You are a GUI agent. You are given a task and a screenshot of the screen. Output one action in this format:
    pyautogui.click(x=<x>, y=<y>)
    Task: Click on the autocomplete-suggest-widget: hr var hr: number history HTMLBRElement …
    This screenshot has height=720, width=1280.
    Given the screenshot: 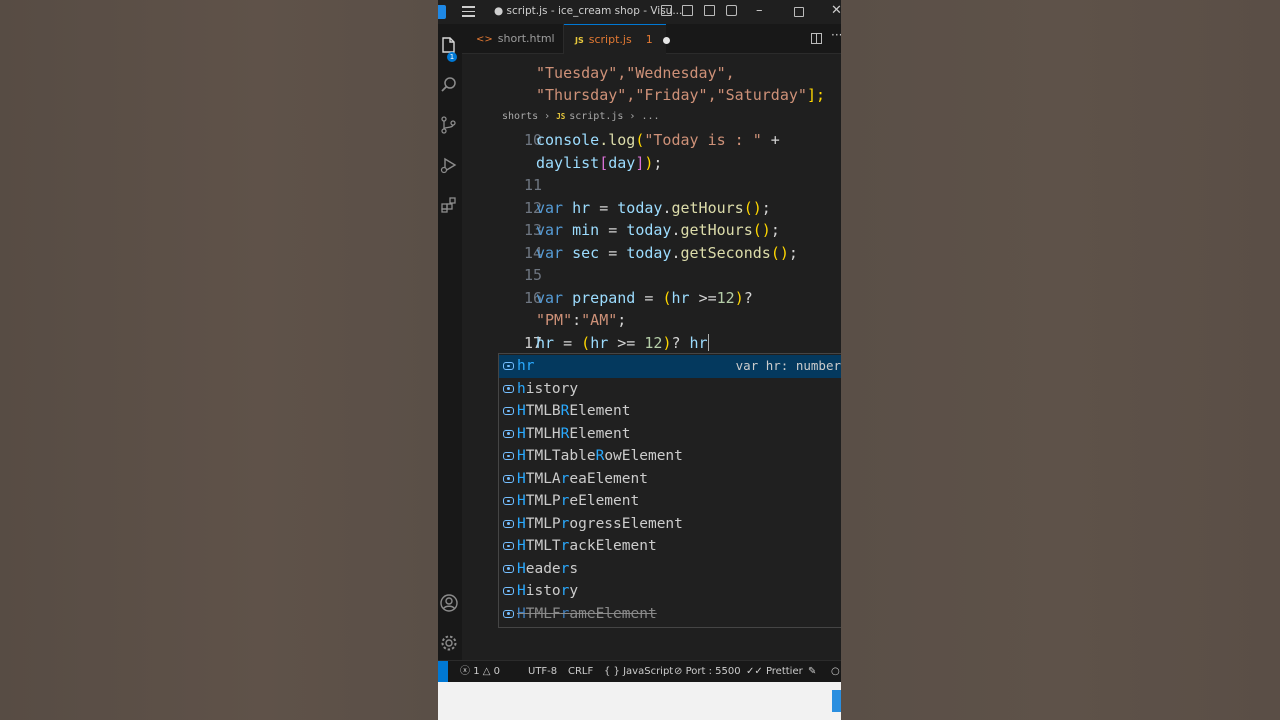 What is the action you would take?
    pyautogui.click(x=669, y=490)
    